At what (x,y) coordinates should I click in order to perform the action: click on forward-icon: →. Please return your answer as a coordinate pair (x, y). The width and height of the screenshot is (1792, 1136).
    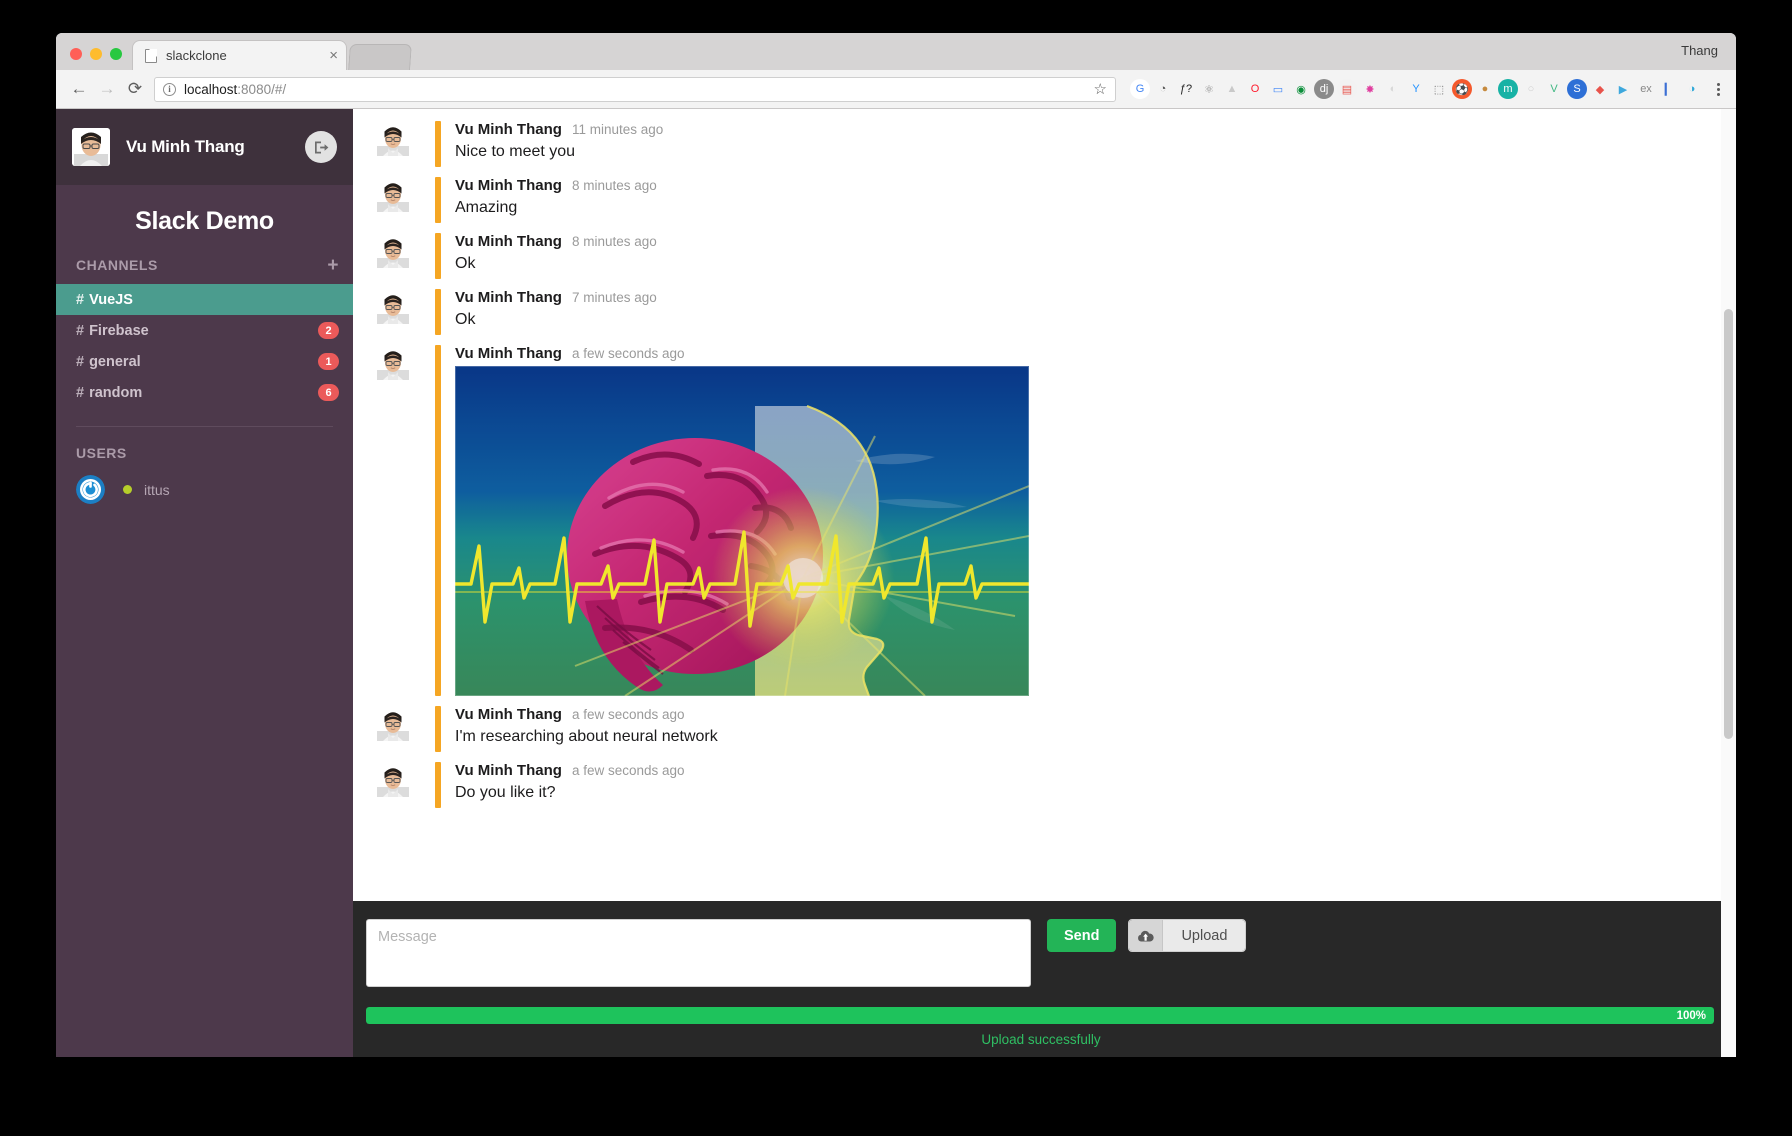
    Looking at the image, I should click on (107, 89).